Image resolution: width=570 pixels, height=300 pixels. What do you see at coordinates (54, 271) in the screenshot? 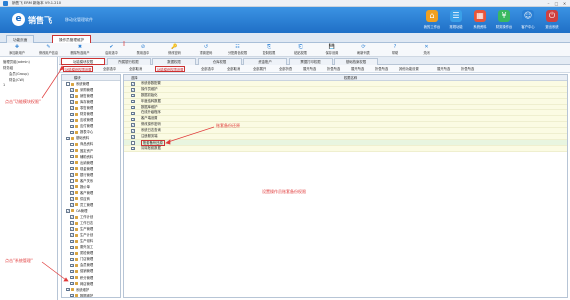
I see `arrow-to-system-manage` at bounding box center [54, 271].